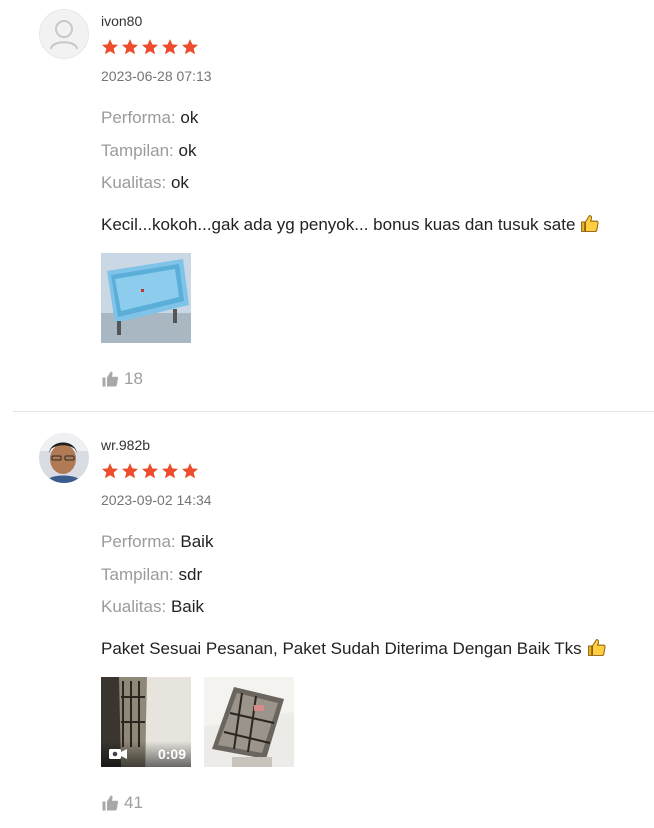 The width and height of the screenshot is (654, 828). What do you see at coordinates (133, 802) in the screenshot?
I see `like-count: 41` at bounding box center [133, 802].